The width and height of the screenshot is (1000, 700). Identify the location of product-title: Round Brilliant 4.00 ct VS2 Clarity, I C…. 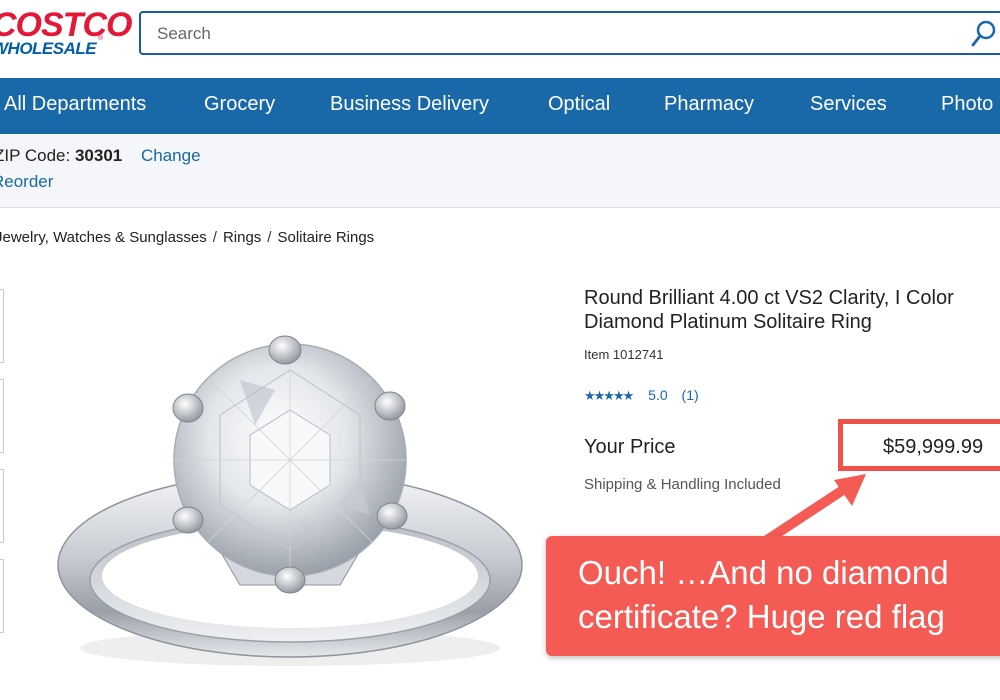
(792, 310).